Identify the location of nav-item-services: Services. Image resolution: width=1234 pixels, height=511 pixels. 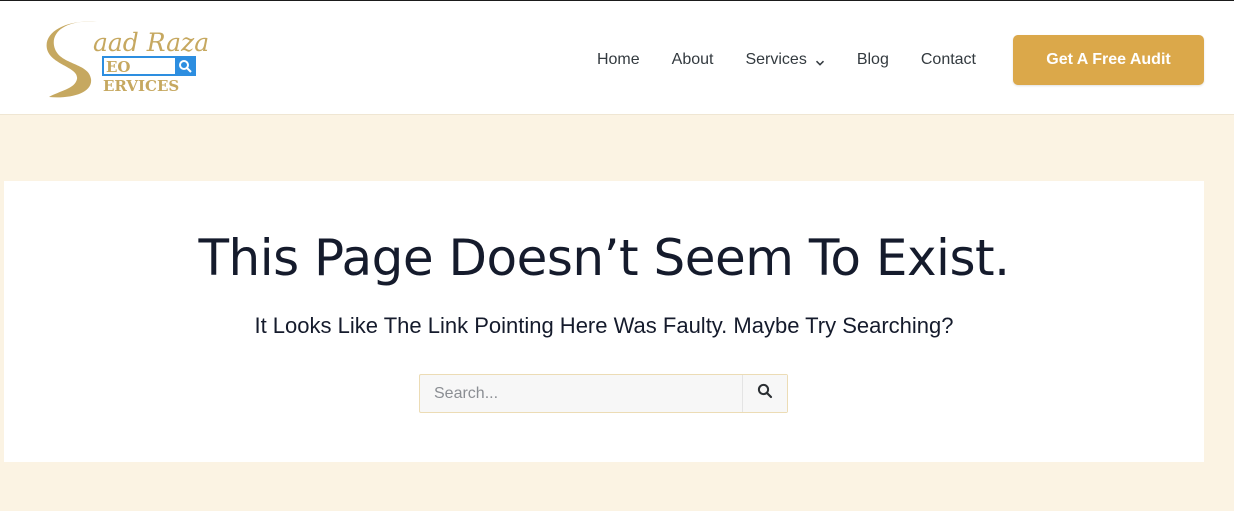
(784, 60).